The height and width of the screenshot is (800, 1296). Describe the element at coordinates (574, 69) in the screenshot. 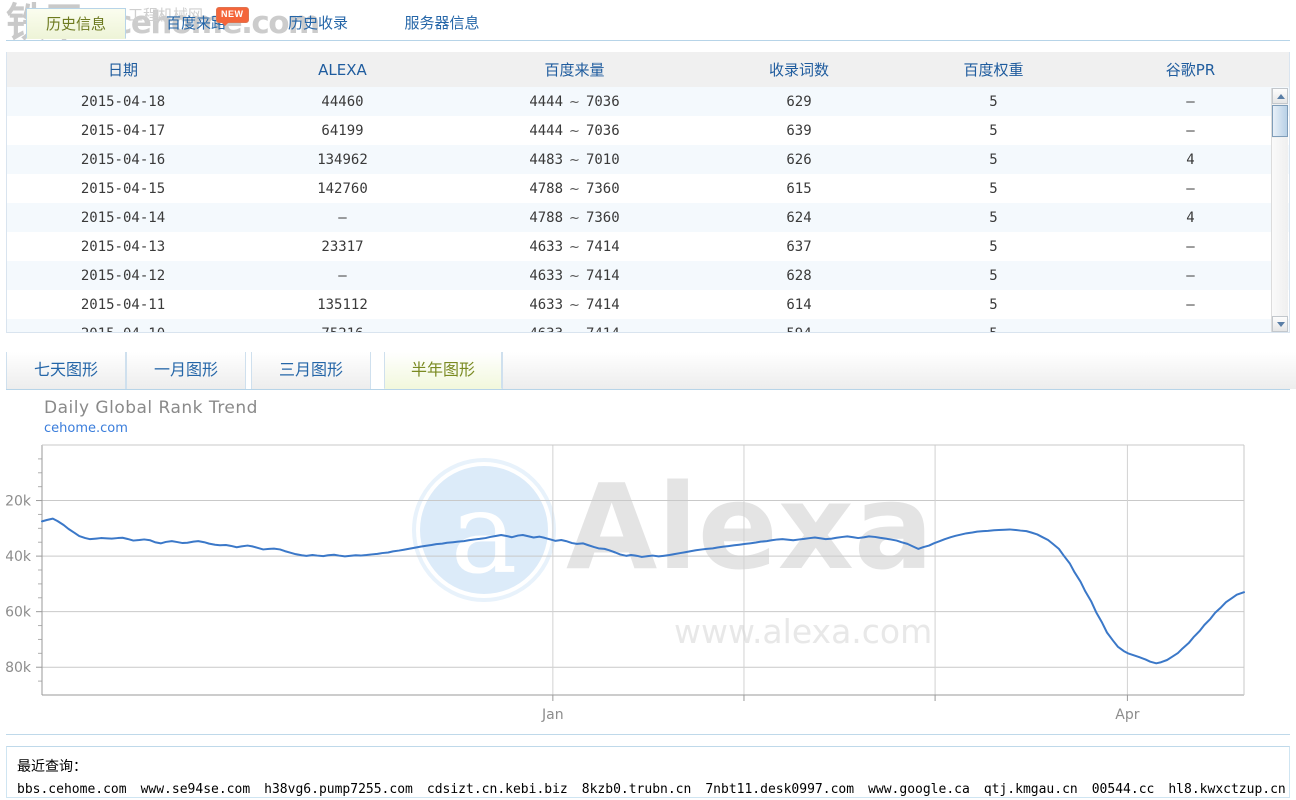

I see `column-header-3: 百度来量` at that location.